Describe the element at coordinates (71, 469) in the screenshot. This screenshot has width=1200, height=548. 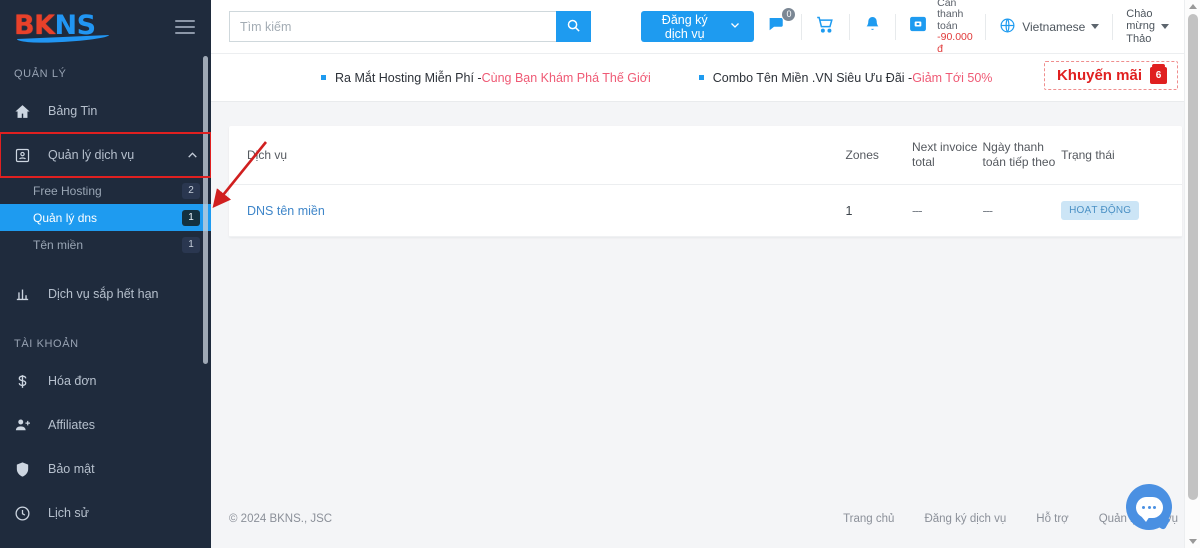
I see `sidebar-item-label: Bảo mật` at that location.